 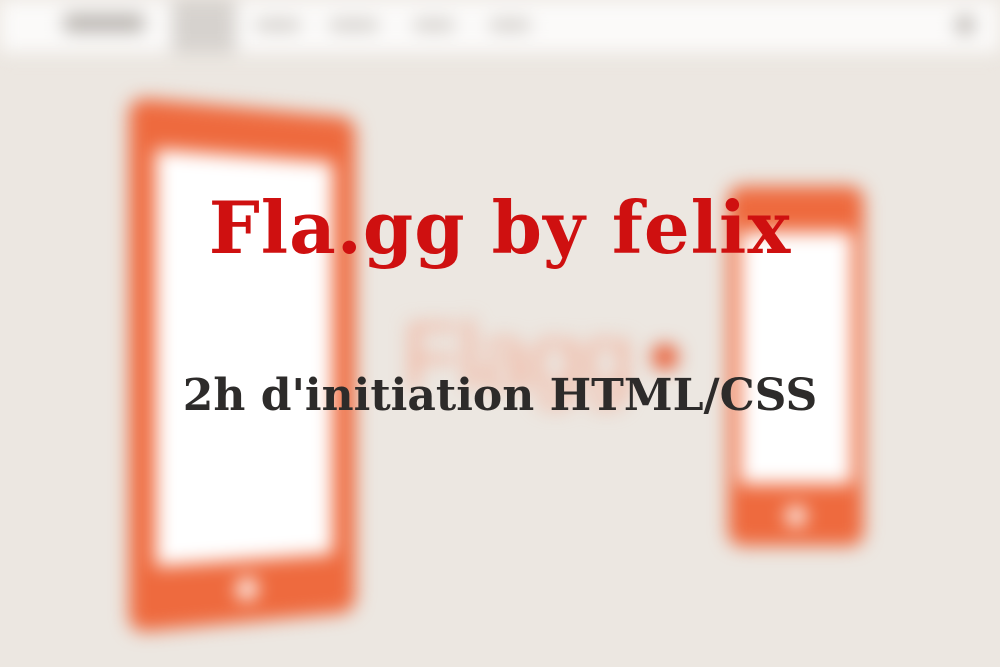 I want to click on slide-title: Fla.gg by felix, so click(x=500, y=227).